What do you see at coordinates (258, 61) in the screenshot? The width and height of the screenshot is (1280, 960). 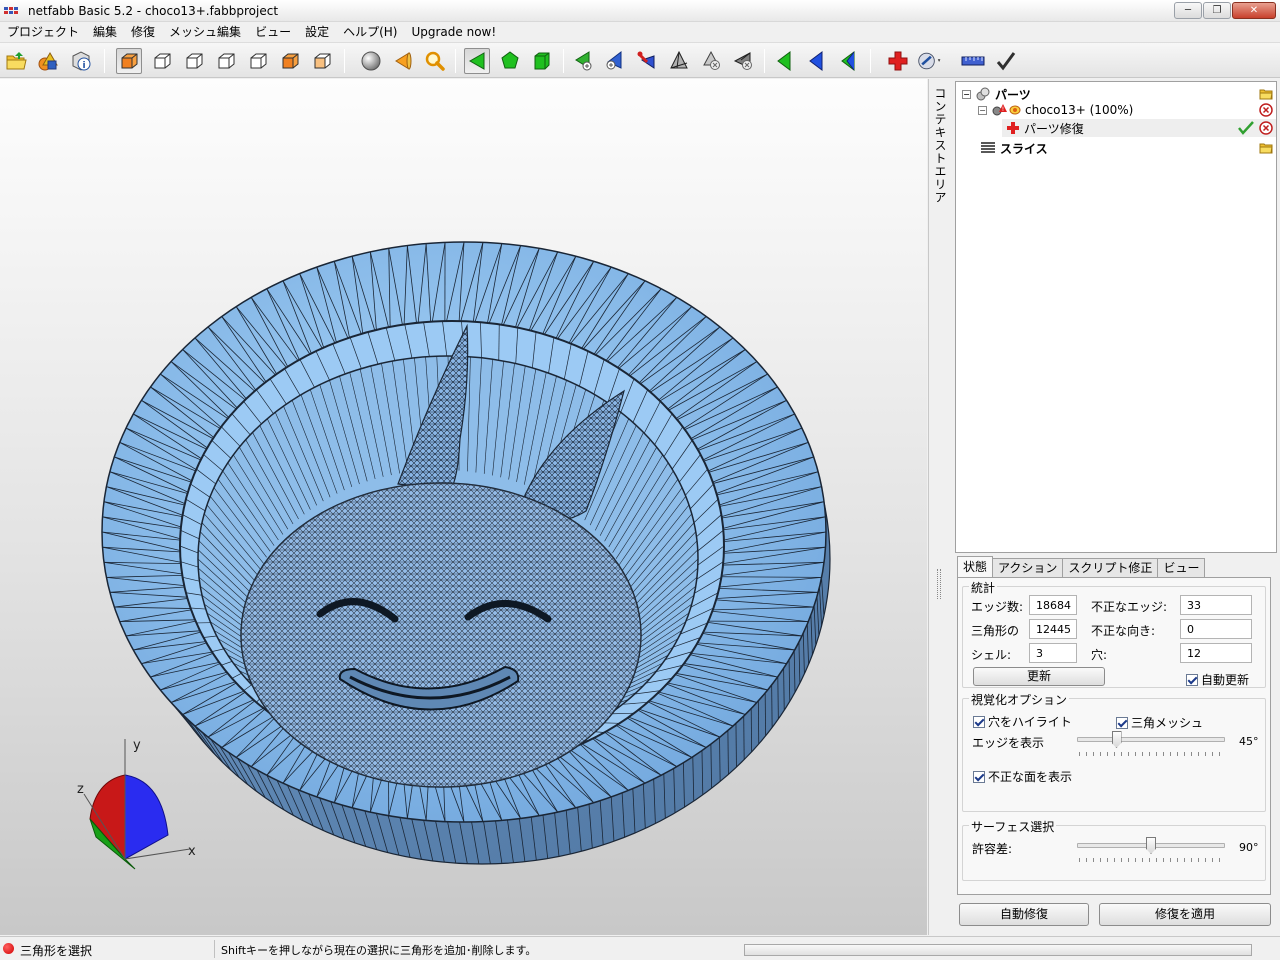 I see `view-right-icon` at bounding box center [258, 61].